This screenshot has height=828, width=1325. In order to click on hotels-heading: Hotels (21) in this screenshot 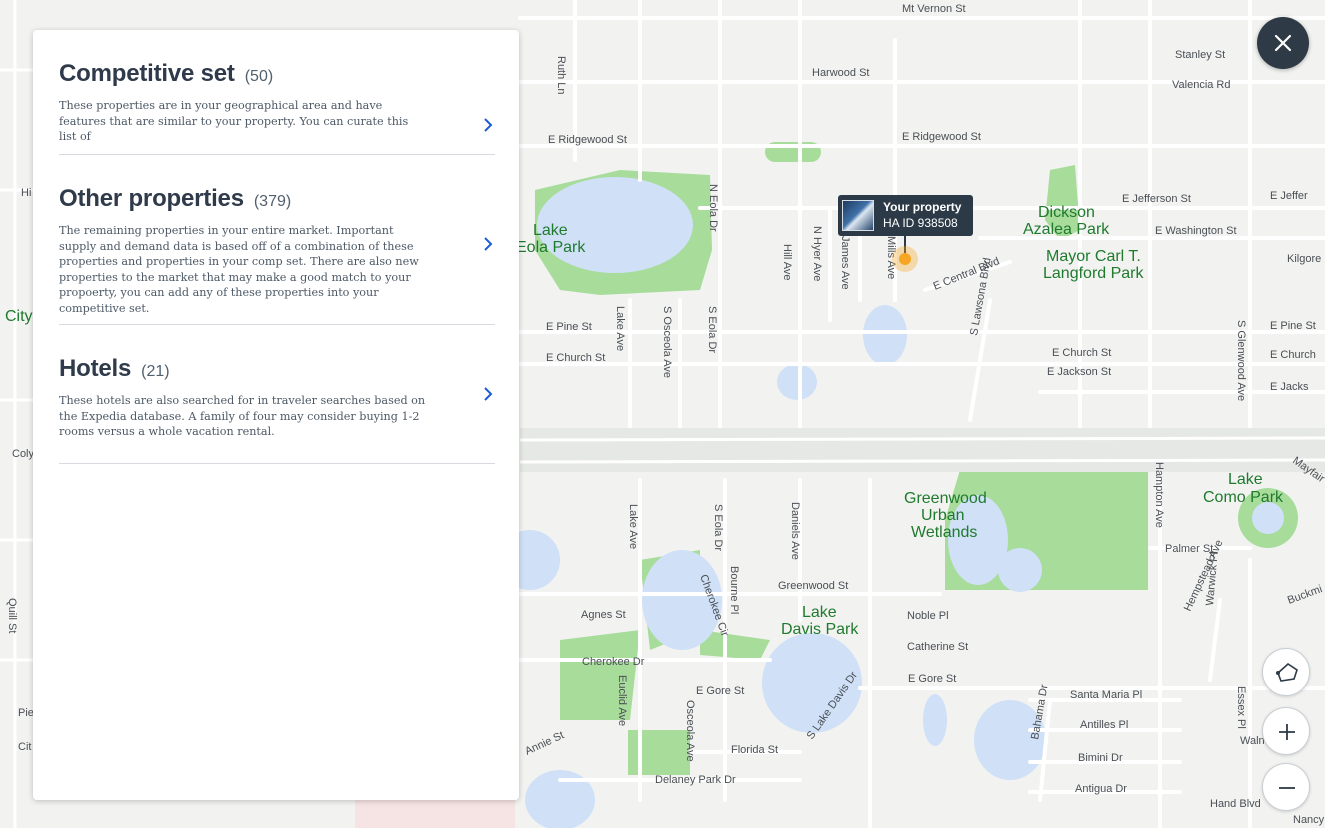, I will do `click(277, 369)`.